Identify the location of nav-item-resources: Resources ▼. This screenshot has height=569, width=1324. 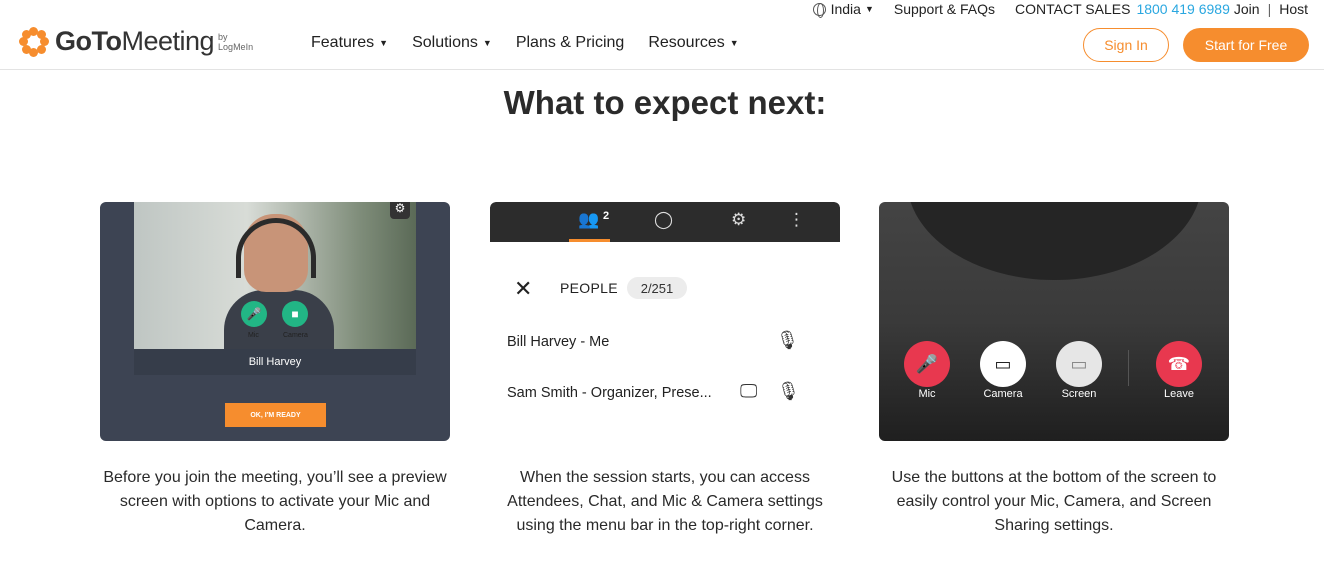
(693, 43).